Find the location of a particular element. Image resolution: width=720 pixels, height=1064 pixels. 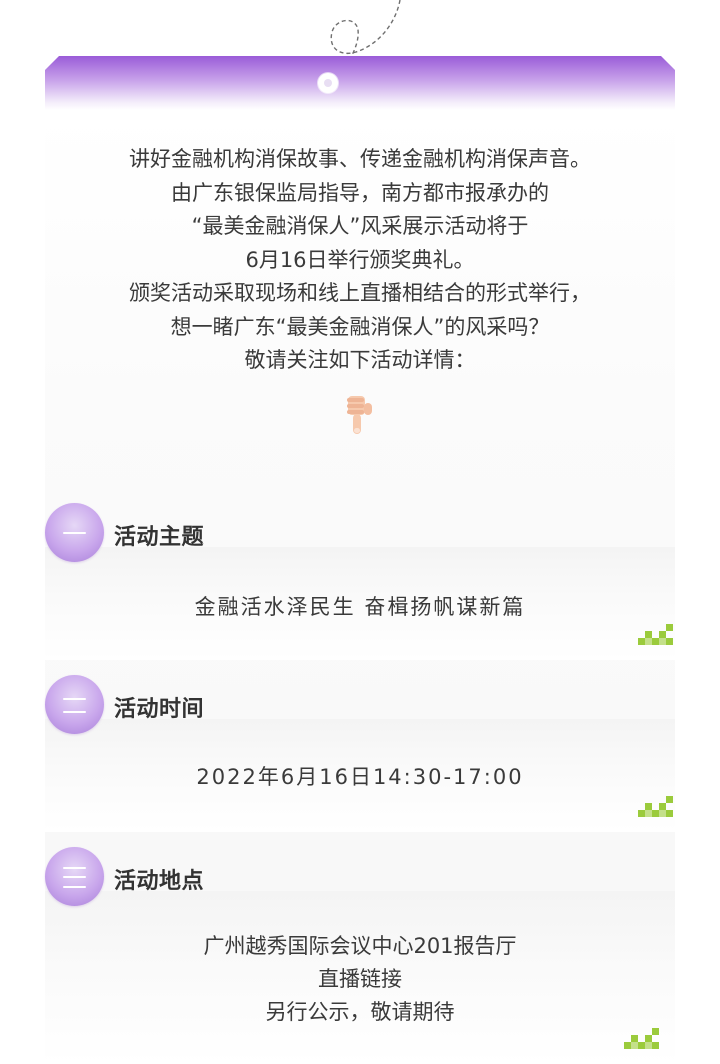

intro-line: 想一睹广东“最美金融消保人”的风采吗？ is located at coordinates (360, 326).